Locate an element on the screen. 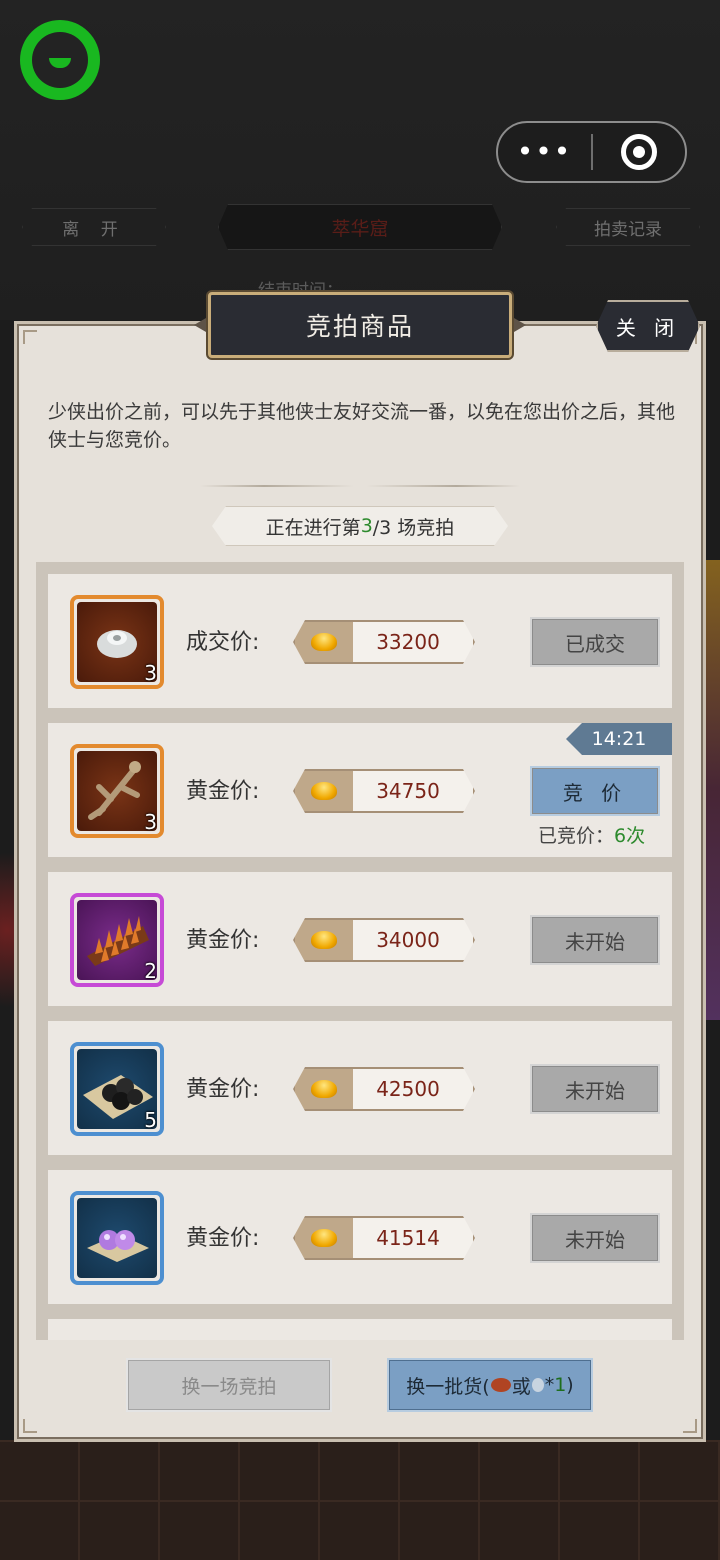 Image resolution: width=720 pixels, height=1560 pixels. ornamental-divider is located at coordinates (360, 486).